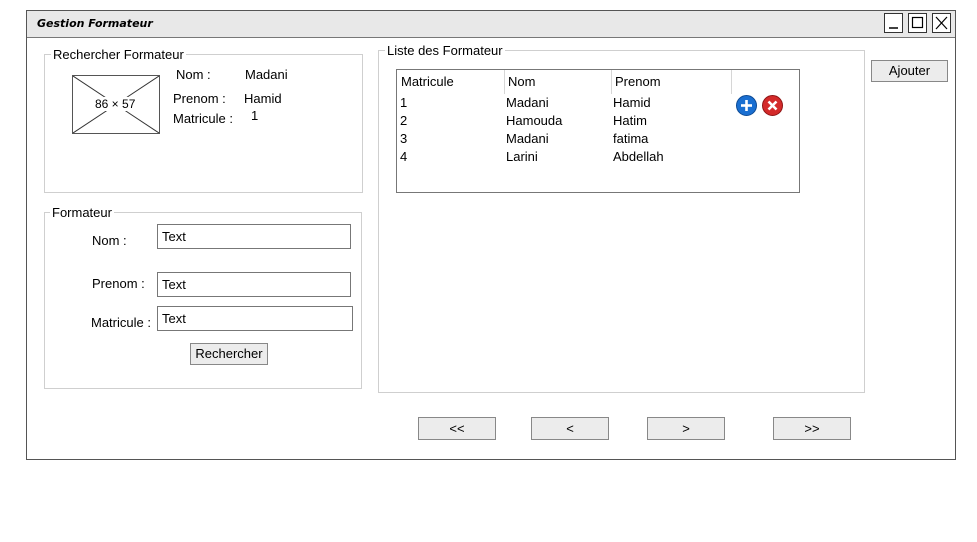  Describe the element at coordinates (118, 283) in the screenshot. I see `form-prenom-label: Prenom :` at that location.